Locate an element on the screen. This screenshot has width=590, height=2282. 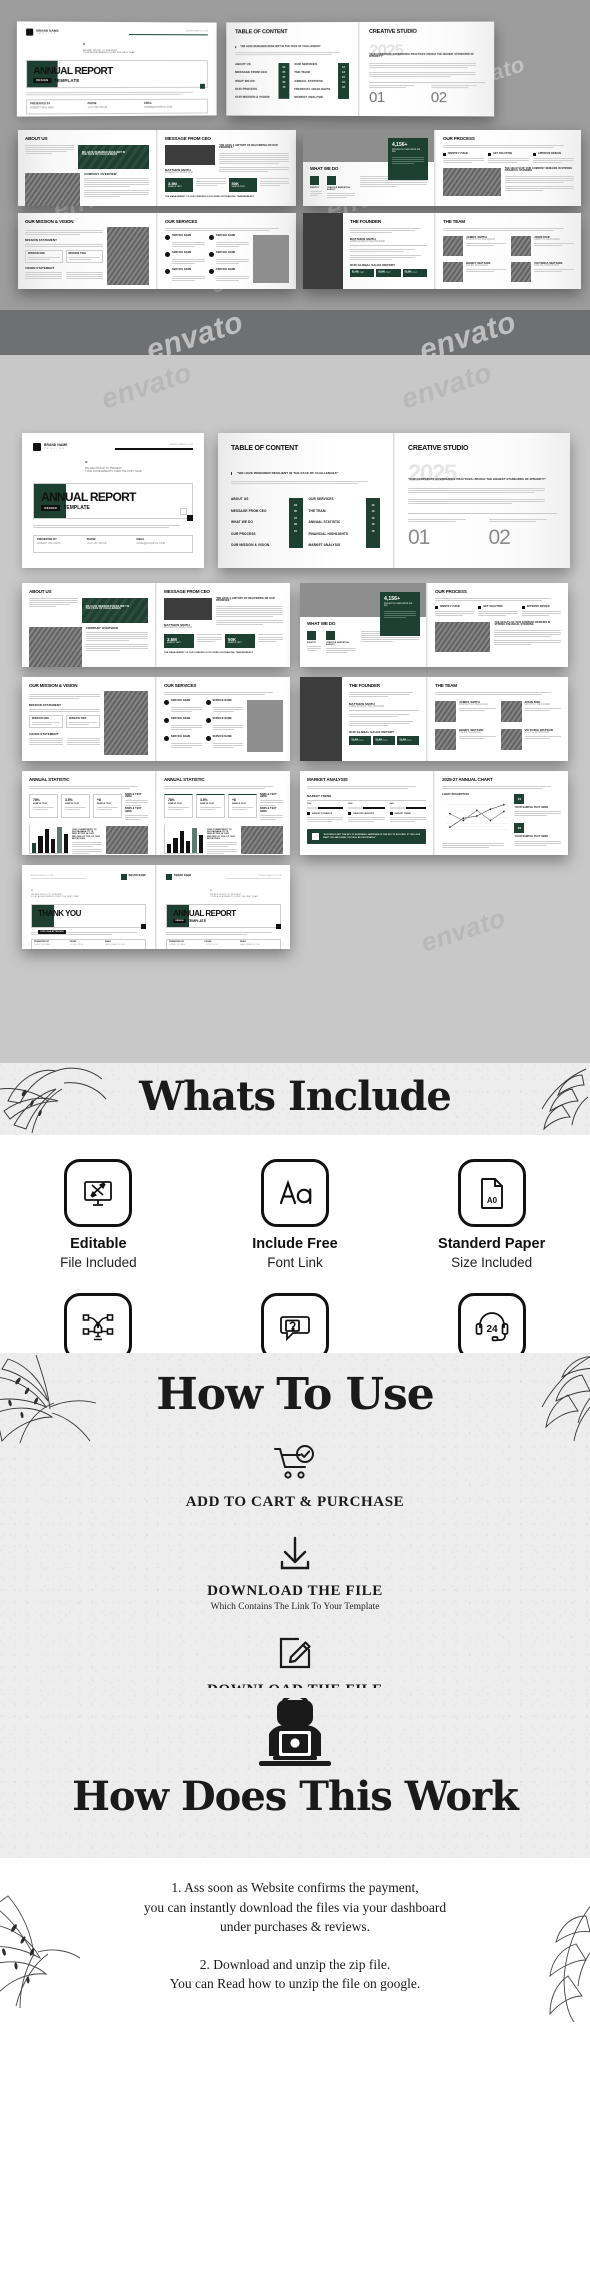
kpi-value: +8 is located at coordinates (233, 799).